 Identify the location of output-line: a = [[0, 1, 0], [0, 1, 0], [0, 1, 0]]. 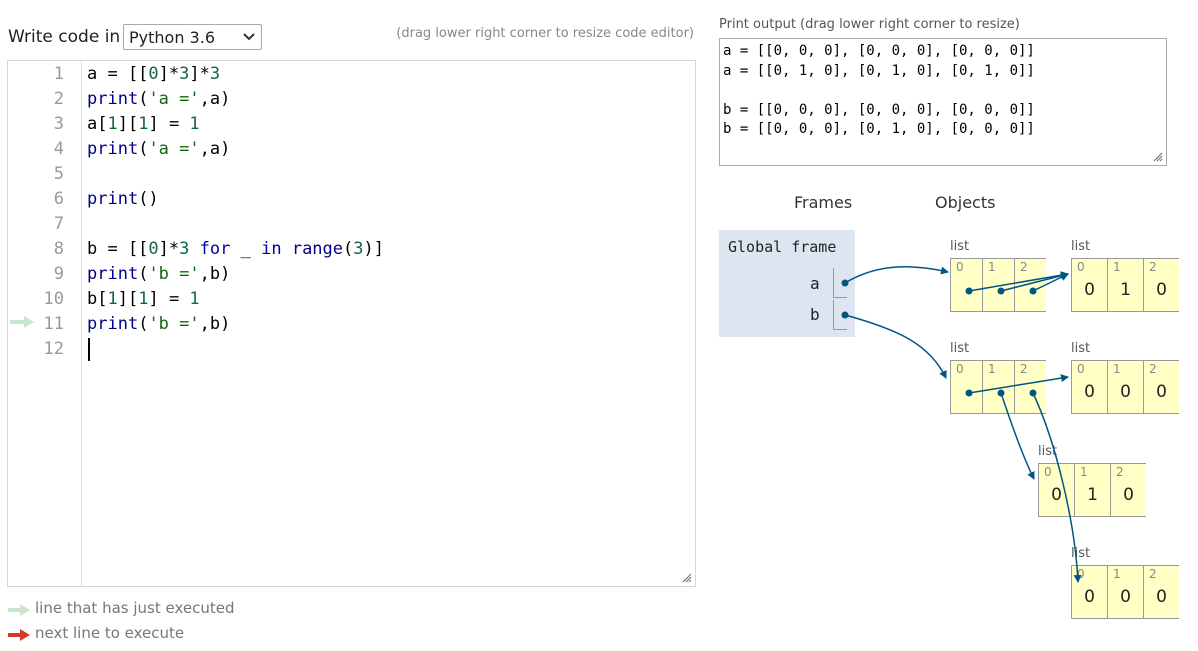
(879, 70).